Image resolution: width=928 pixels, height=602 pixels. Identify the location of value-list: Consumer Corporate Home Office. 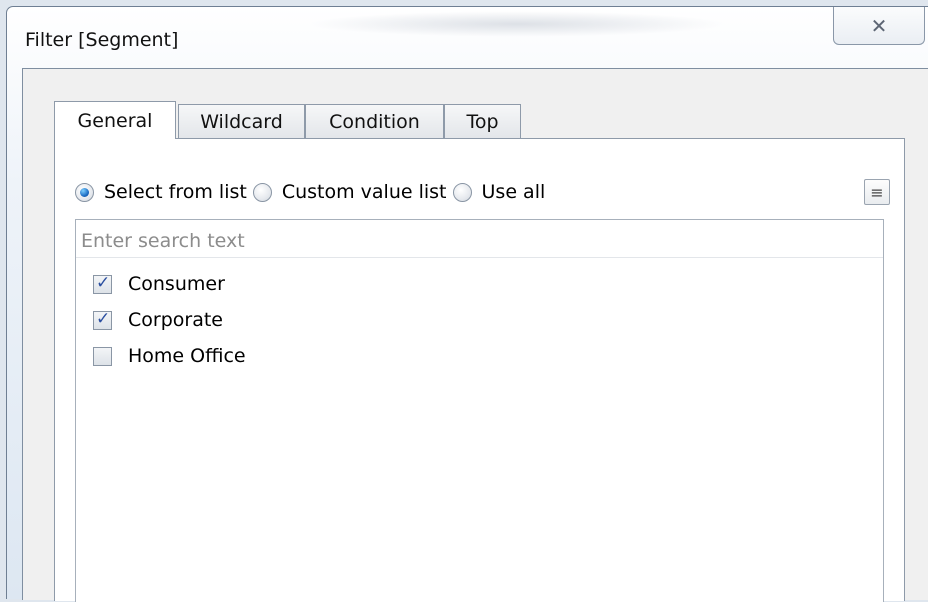
(169, 320).